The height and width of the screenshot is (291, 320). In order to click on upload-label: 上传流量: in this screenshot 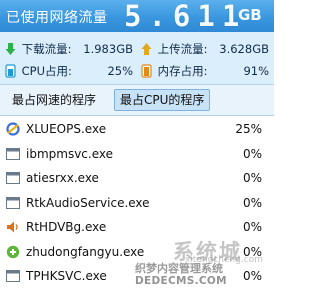, I will do `click(182, 49)`.